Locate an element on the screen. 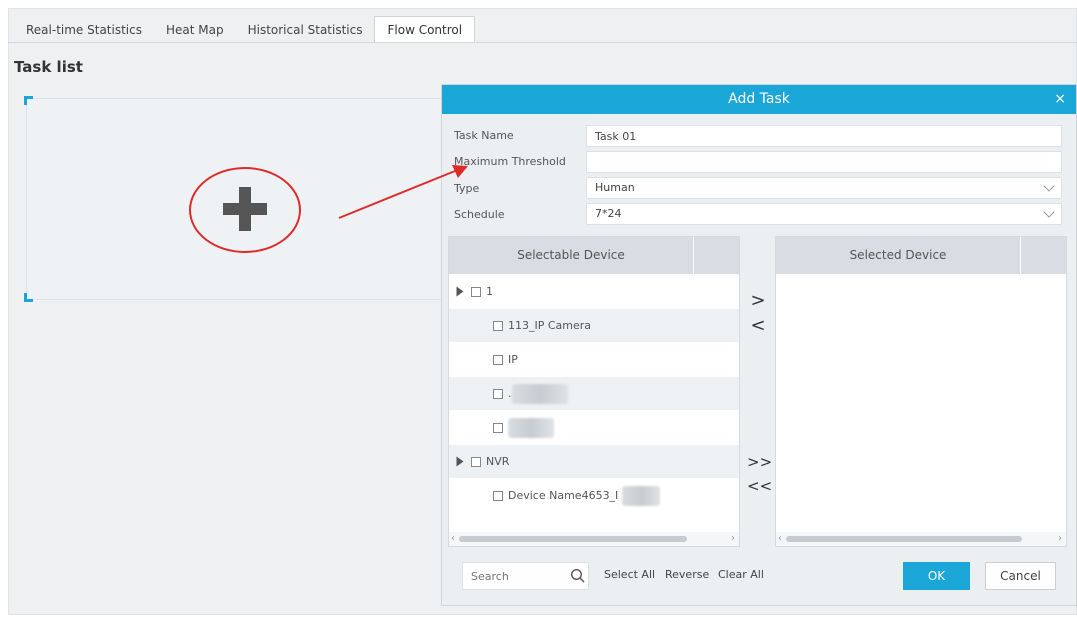  tree-item-ip: IP is located at coordinates (594, 359).